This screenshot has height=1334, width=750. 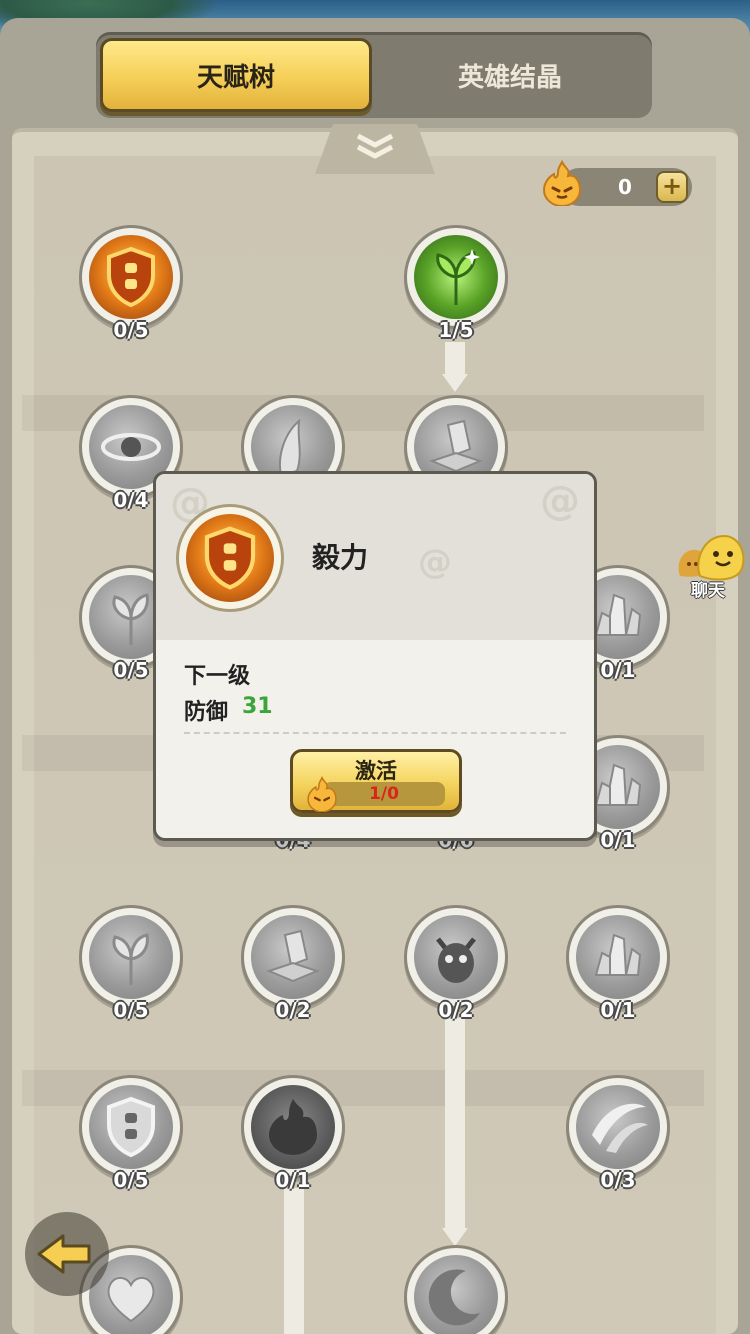 I want to click on crystal-cluster-icon, so click(x=618, y=954).